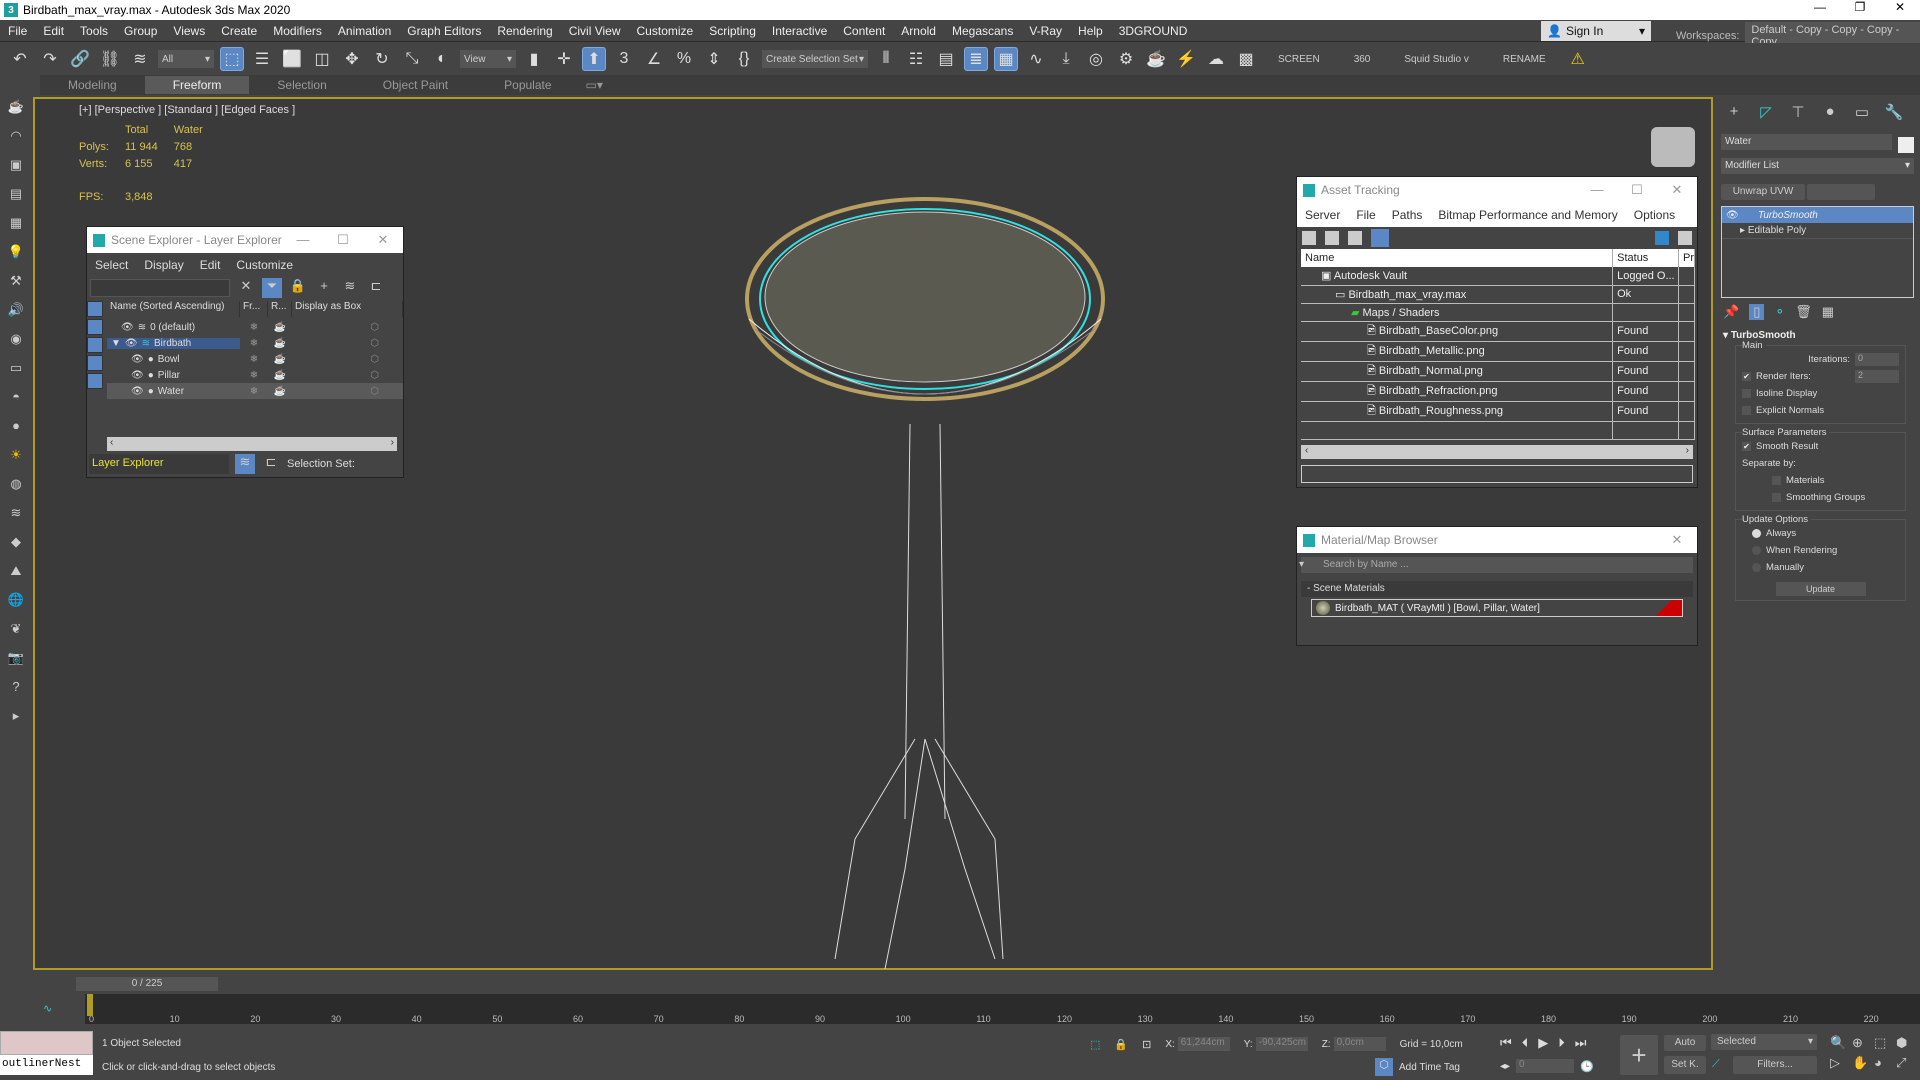  What do you see at coordinates (1498, 331) in the screenshot?
I see `asset-row: 🖻 Birdbath_BaseColor.png Found` at bounding box center [1498, 331].